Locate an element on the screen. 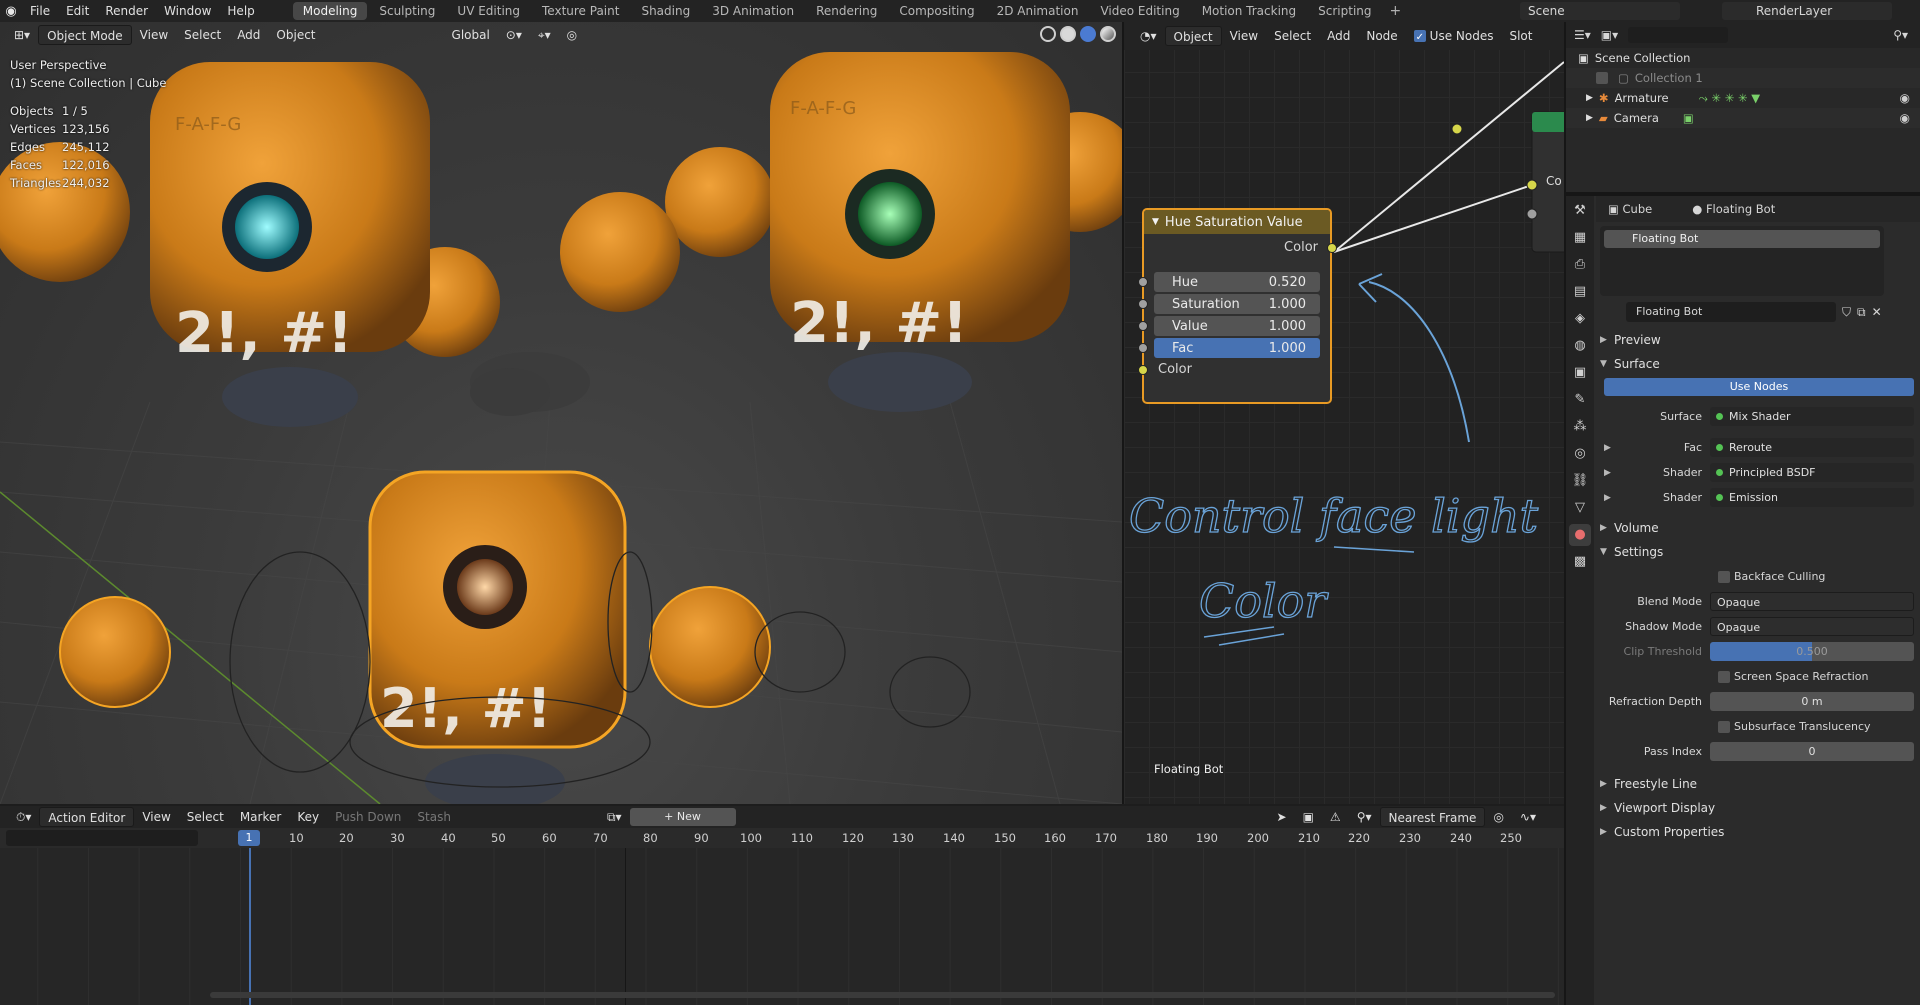 The image size is (1920, 1005). exclude-checkbox is located at coordinates (1602, 78).